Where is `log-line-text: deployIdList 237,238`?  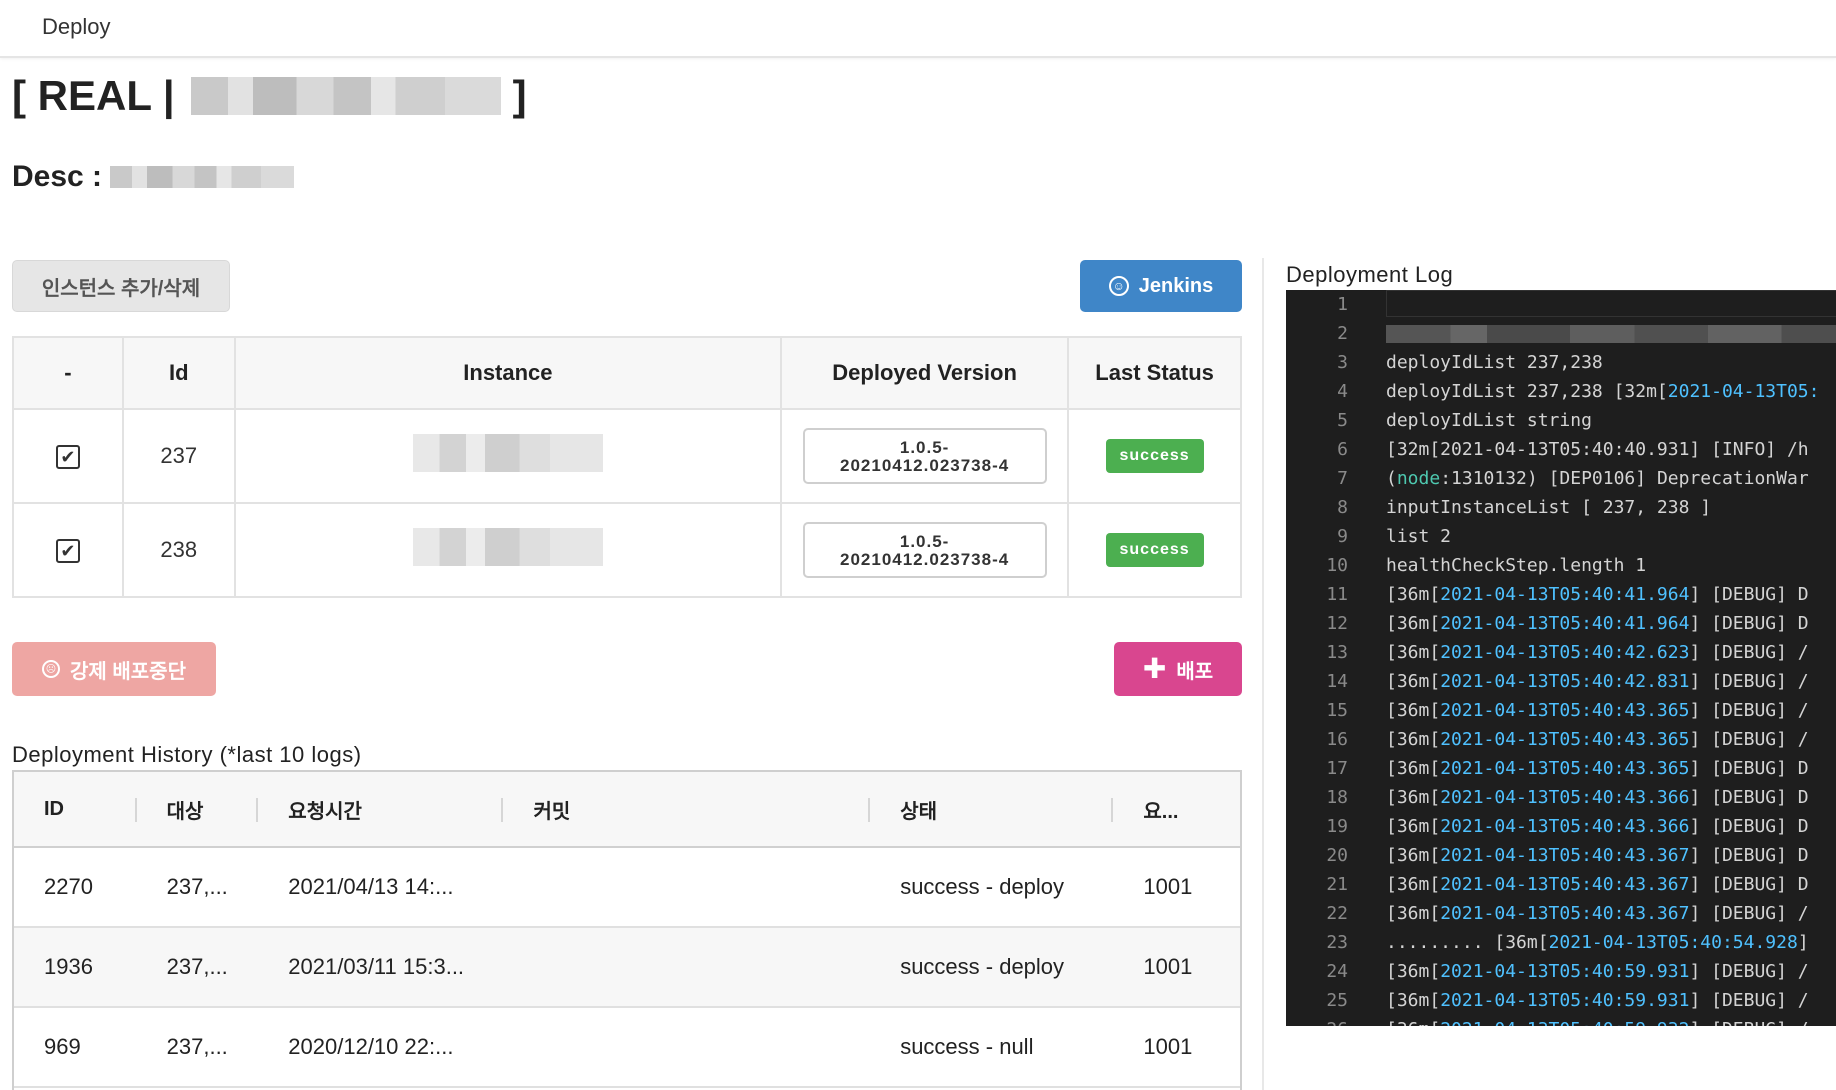
log-line-text: deployIdList 237,238 is located at coordinates (1494, 362).